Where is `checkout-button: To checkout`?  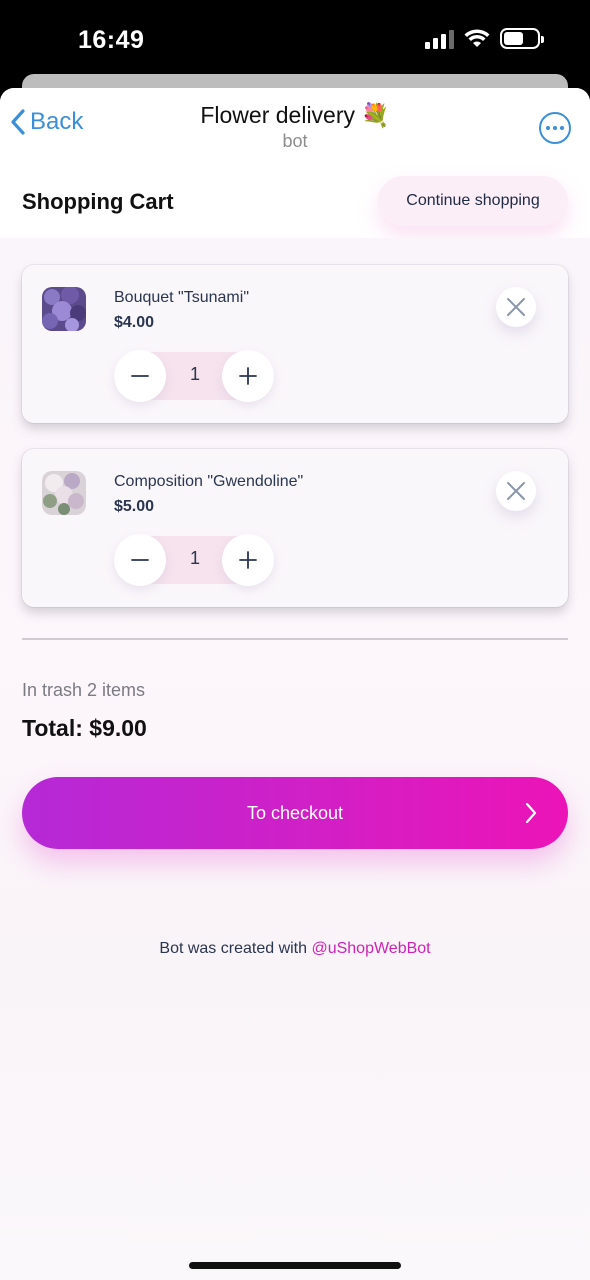
checkout-button: To checkout is located at coordinates (295, 813).